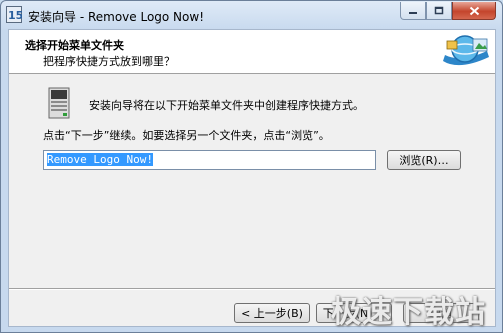 Image resolution: width=503 pixels, height=333 pixels. I want to click on minimize-icon, so click(413, 12).